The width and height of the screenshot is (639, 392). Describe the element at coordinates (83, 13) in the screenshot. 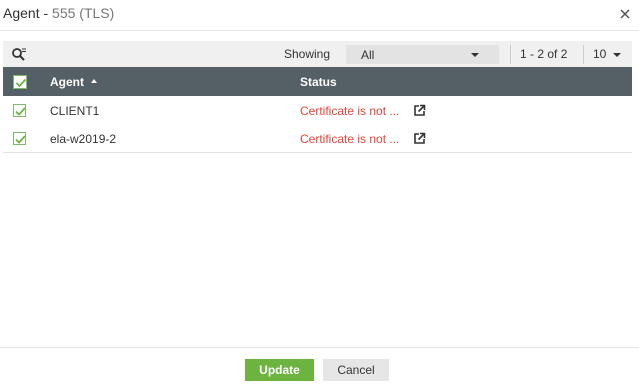

I see `dialog-title-sub: 555 (TLS)` at that location.